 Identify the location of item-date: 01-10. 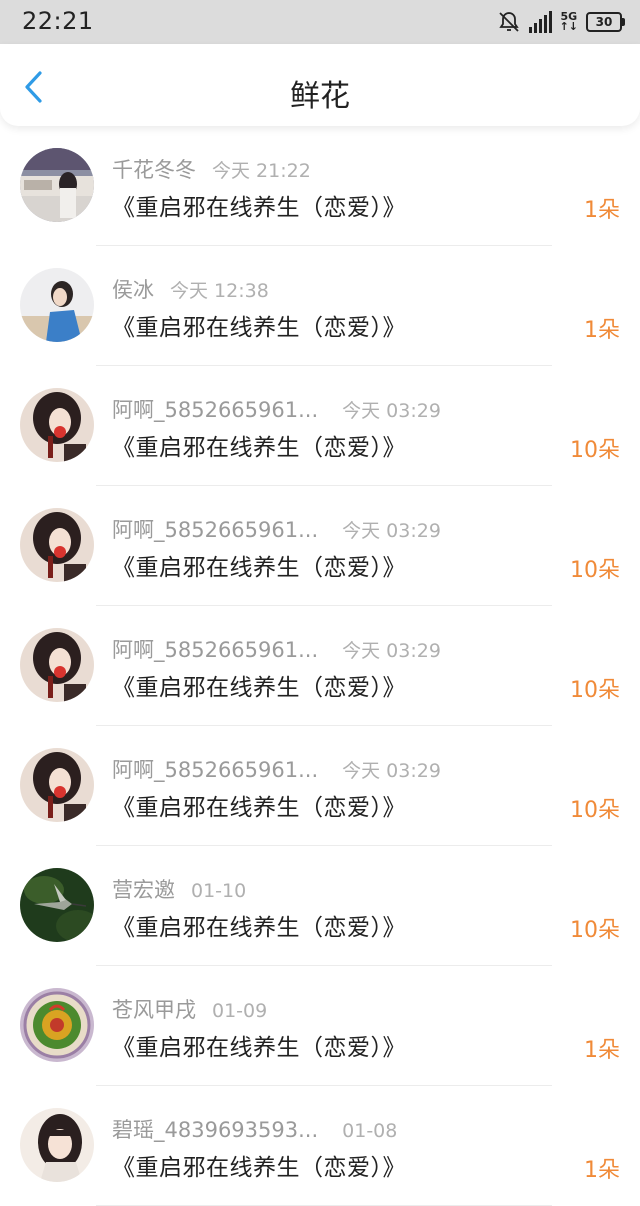
(219, 891).